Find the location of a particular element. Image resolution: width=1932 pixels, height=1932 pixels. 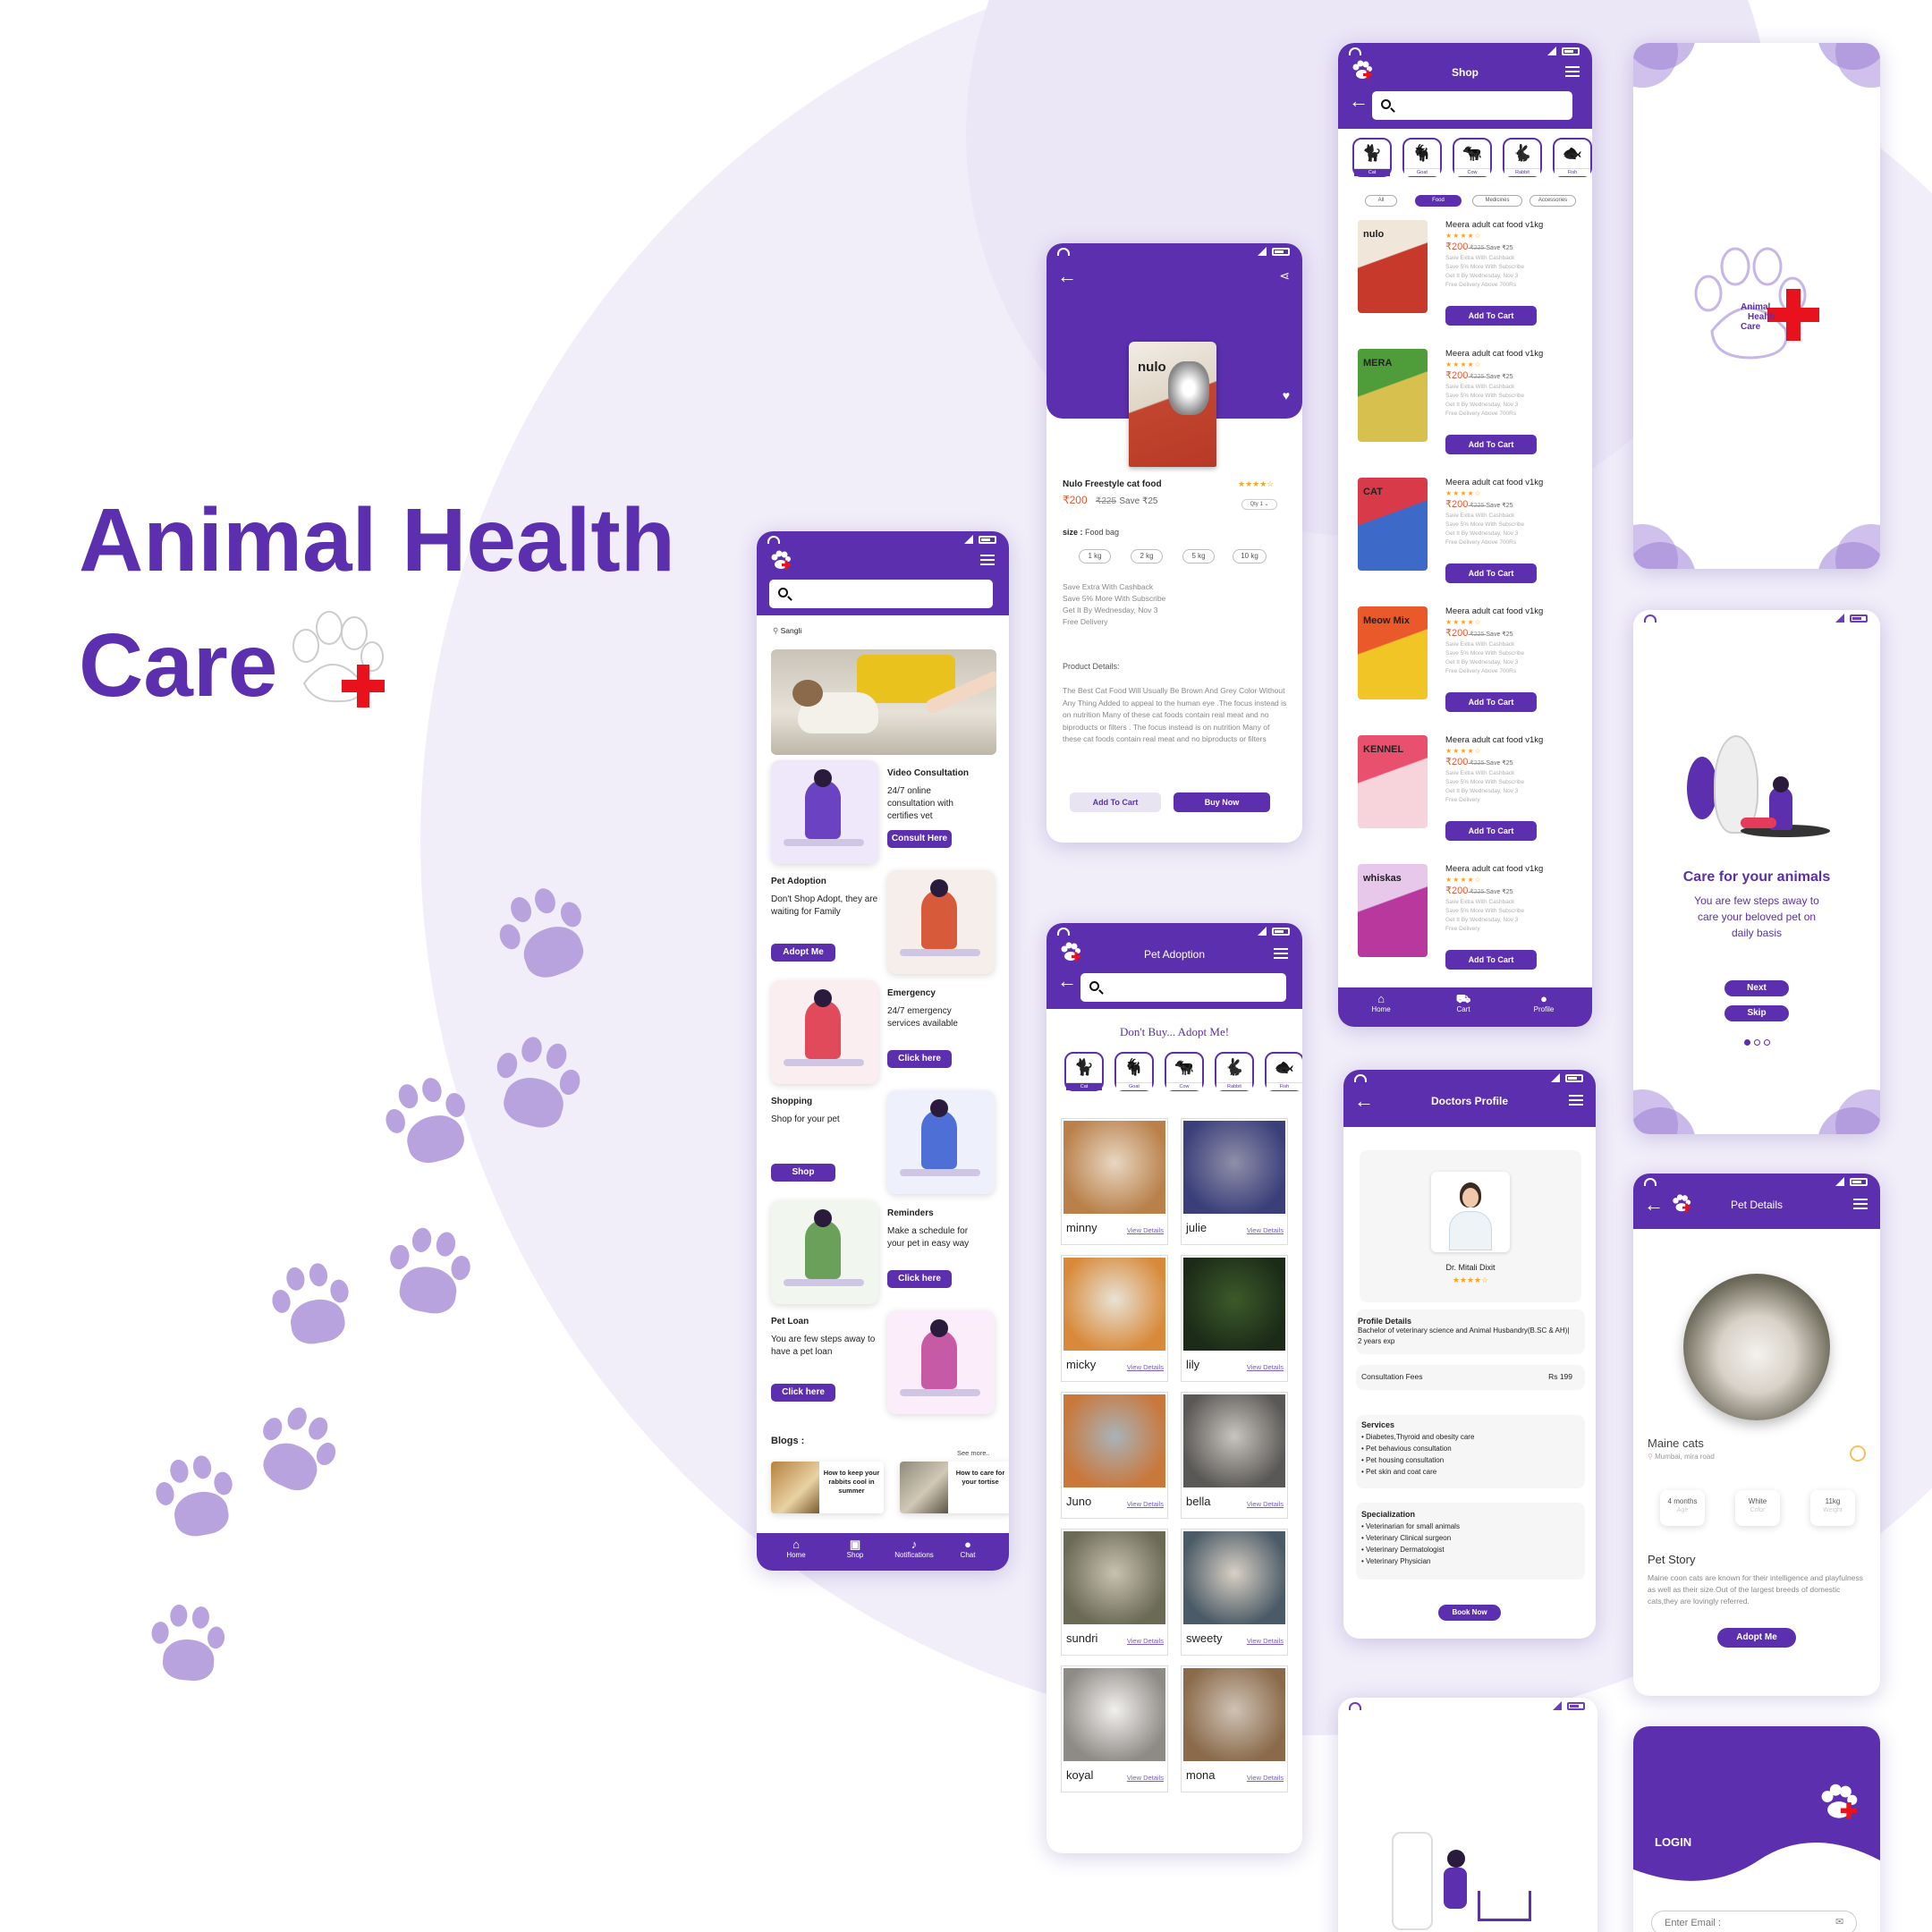

see-more-link: See more.. is located at coordinates (973, 1453).